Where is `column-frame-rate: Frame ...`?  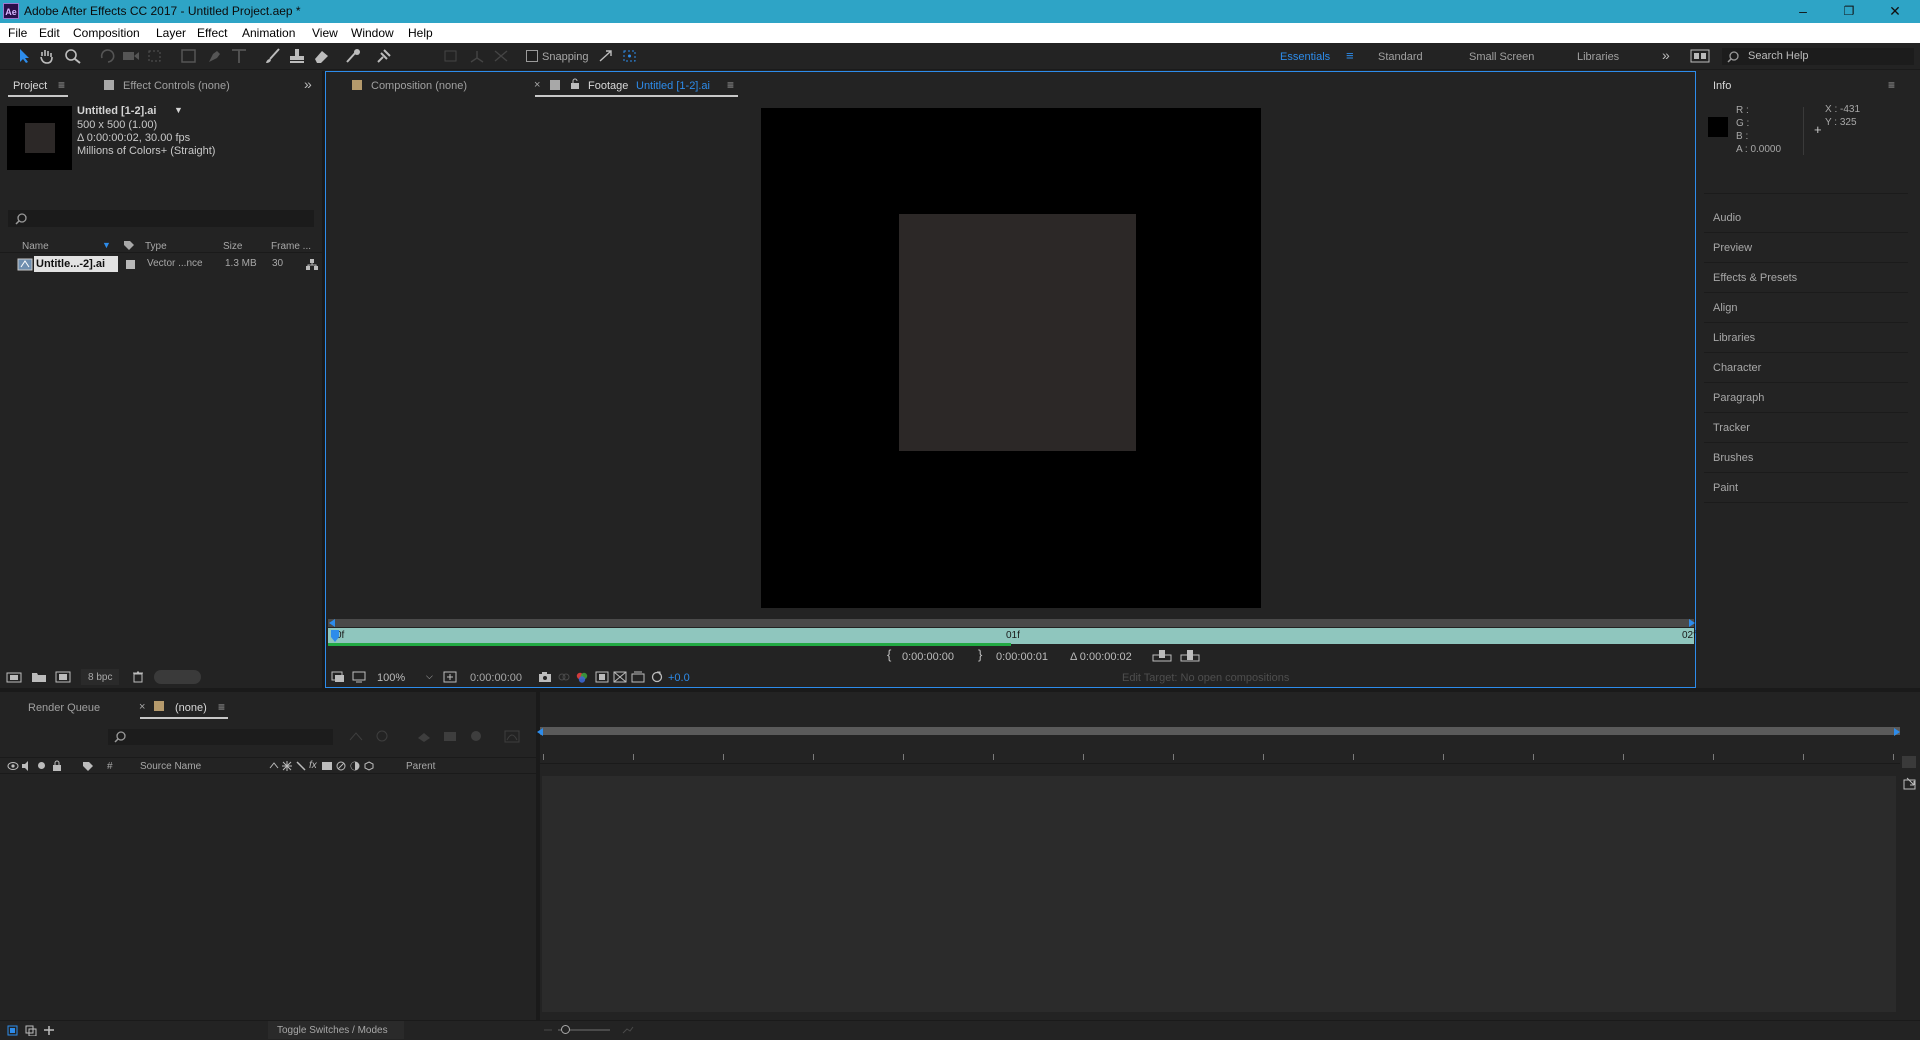 column-frame-rate: Frame ... is located at coordinates (291, 246).